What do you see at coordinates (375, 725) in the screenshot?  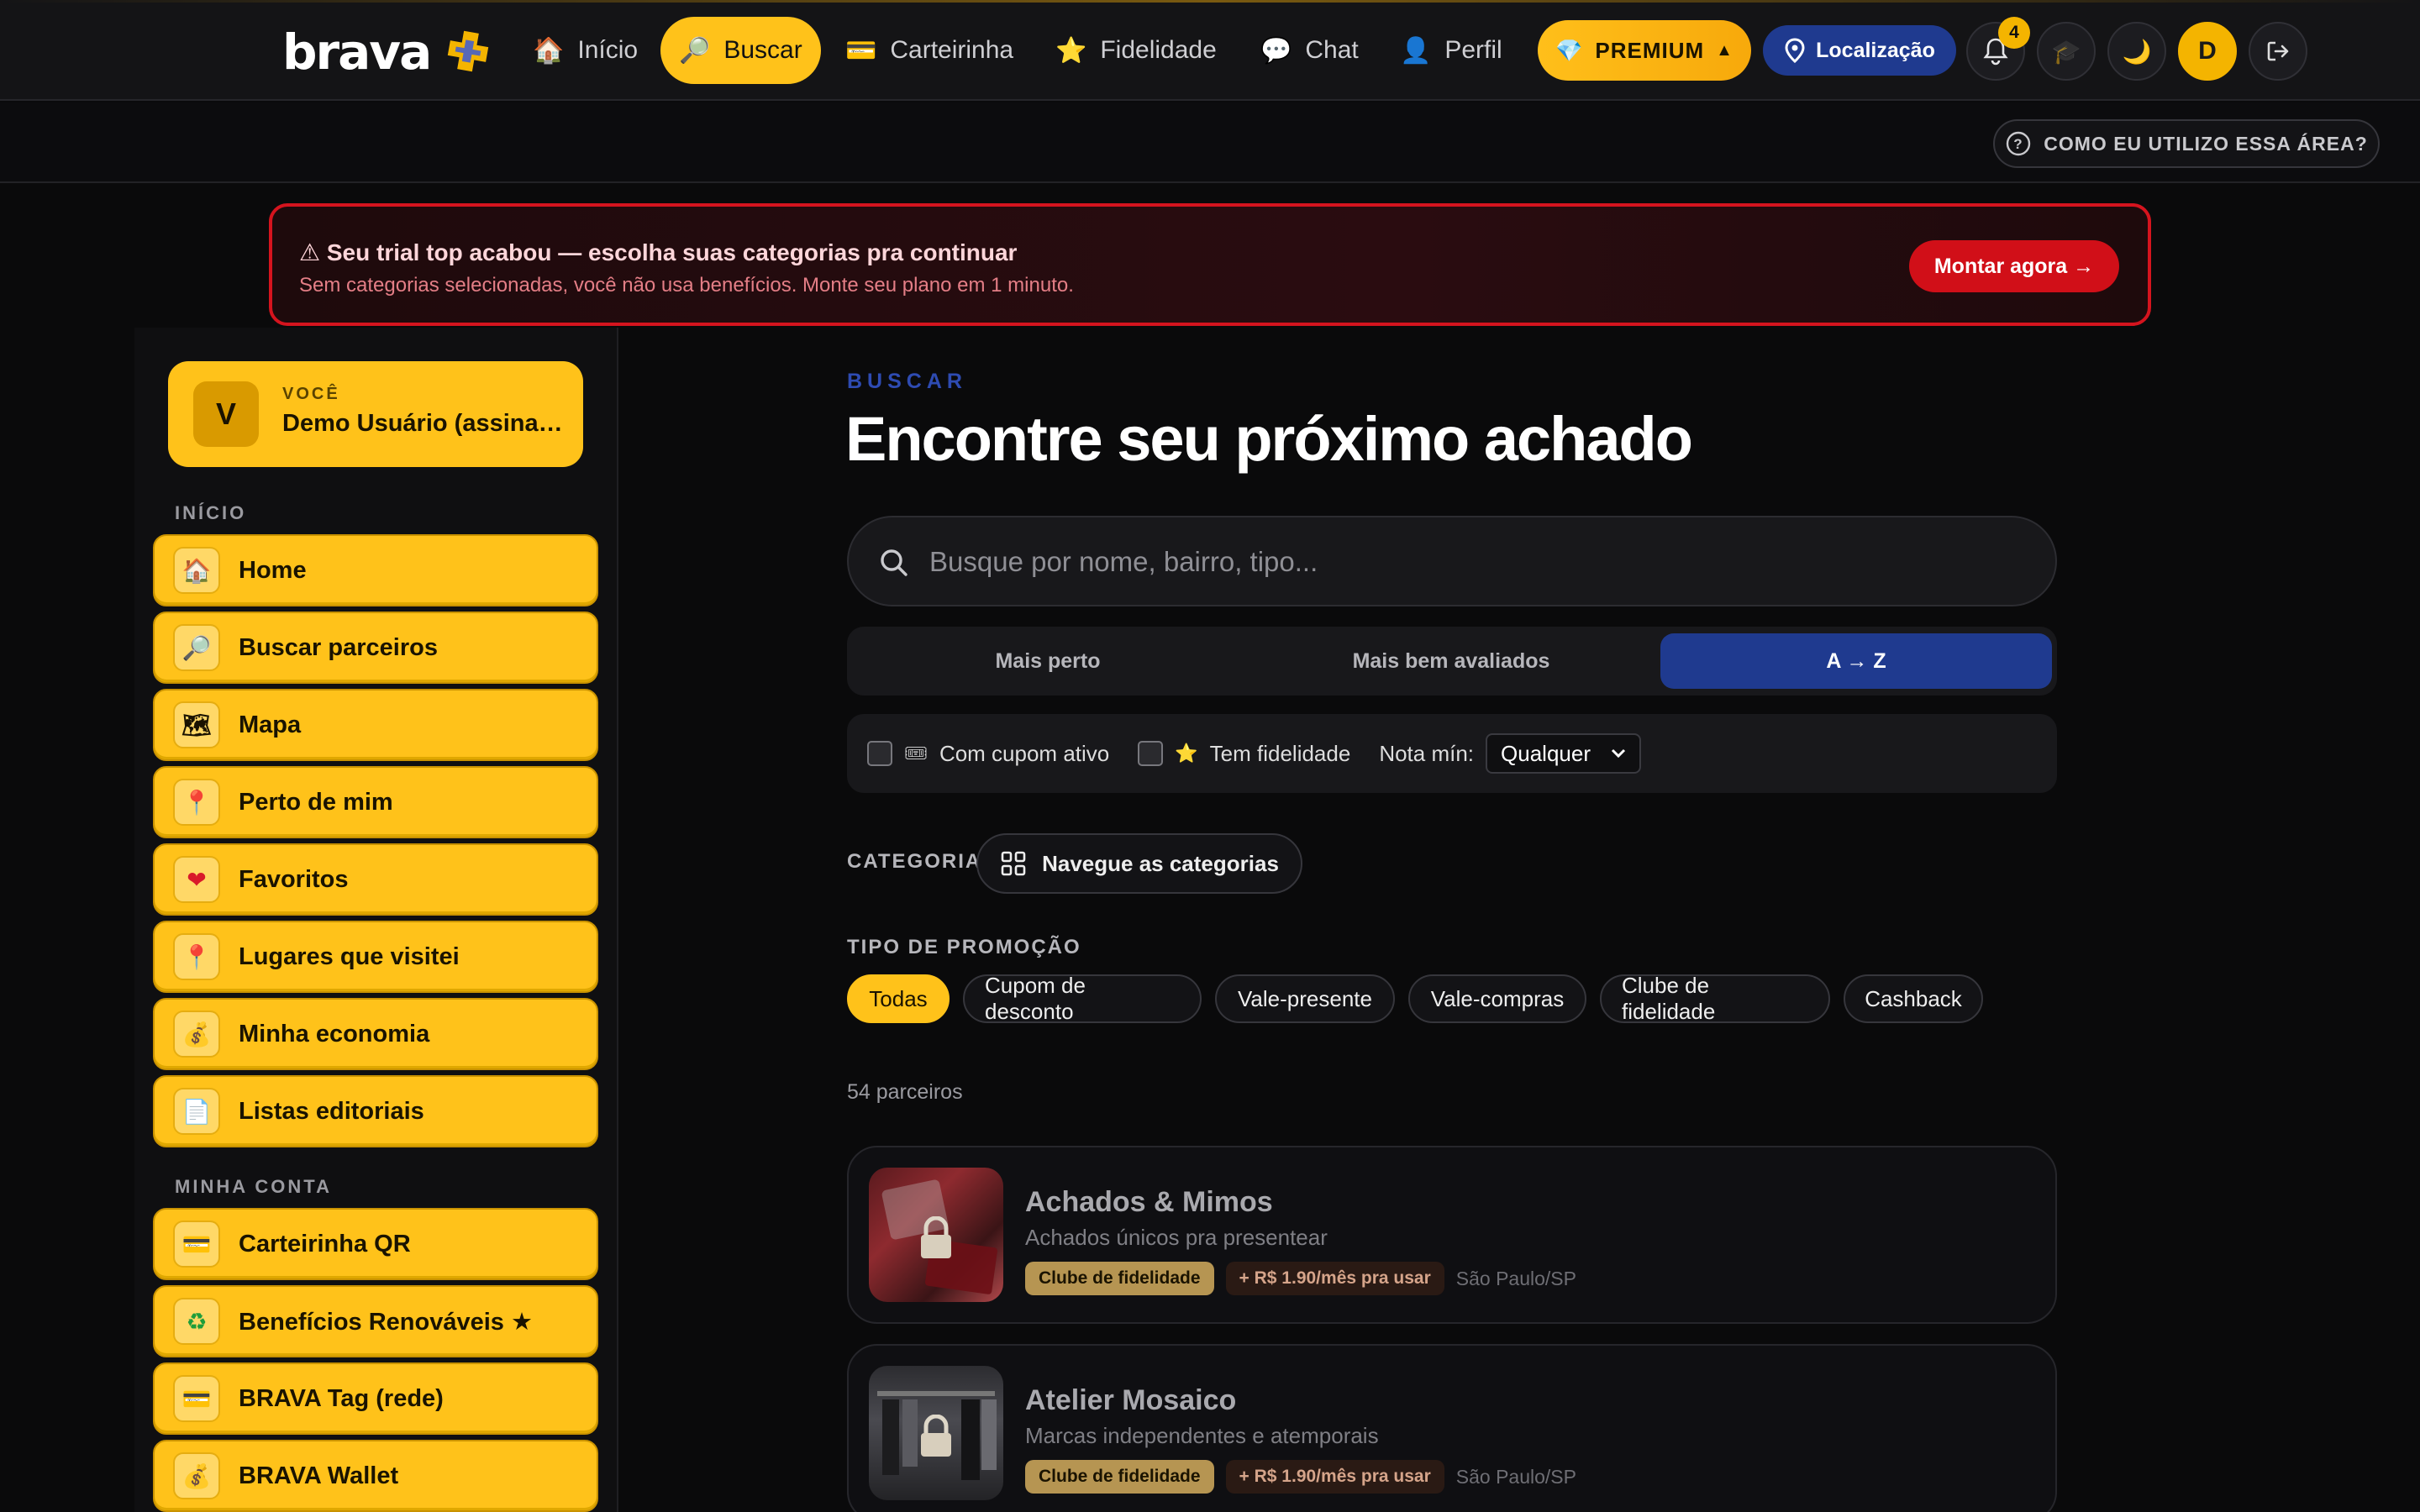 I see `sidebar-item-mapa: 🗺 Mapa` at bounding box center [375, 725].